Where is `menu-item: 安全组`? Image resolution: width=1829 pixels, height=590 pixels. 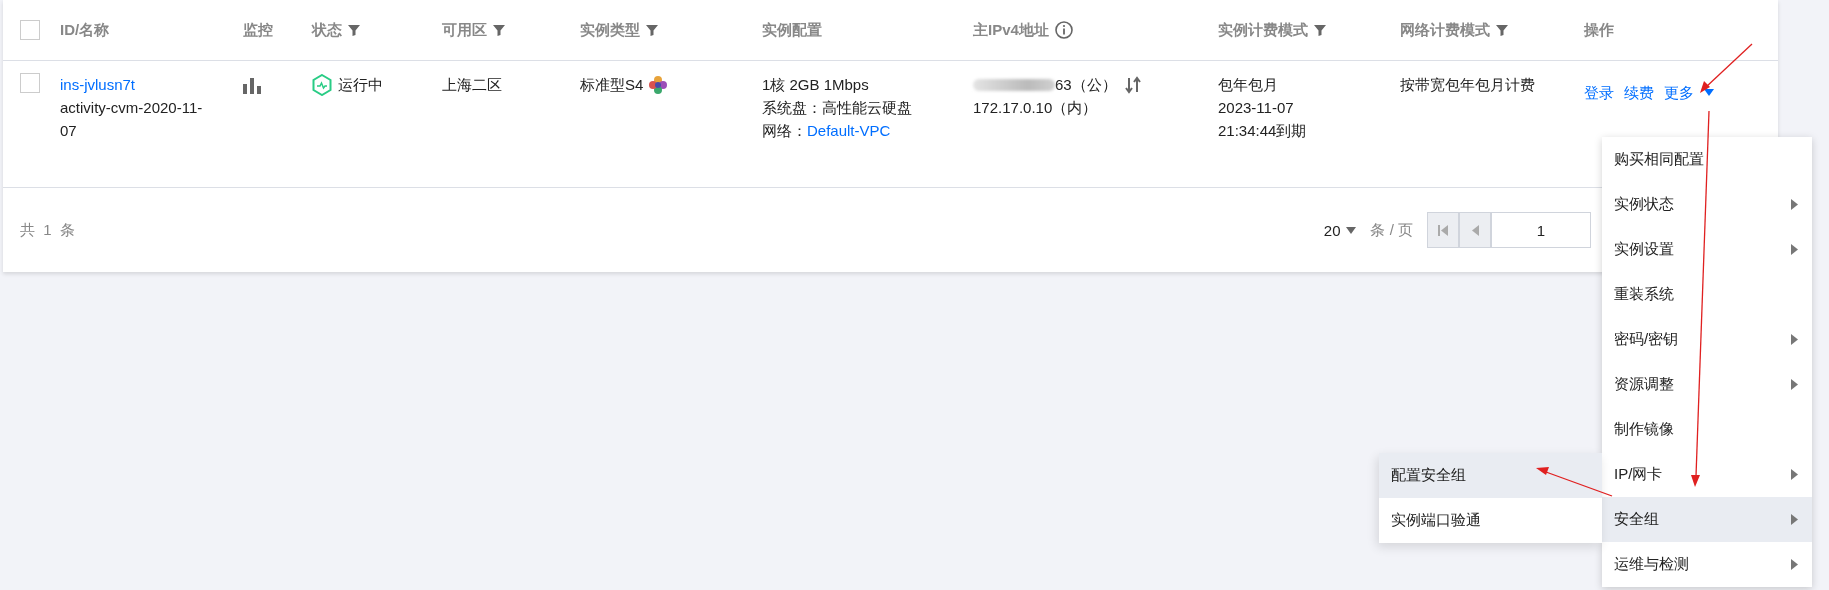
menu-item: 安全组 is located at coordinates (1707, 519).